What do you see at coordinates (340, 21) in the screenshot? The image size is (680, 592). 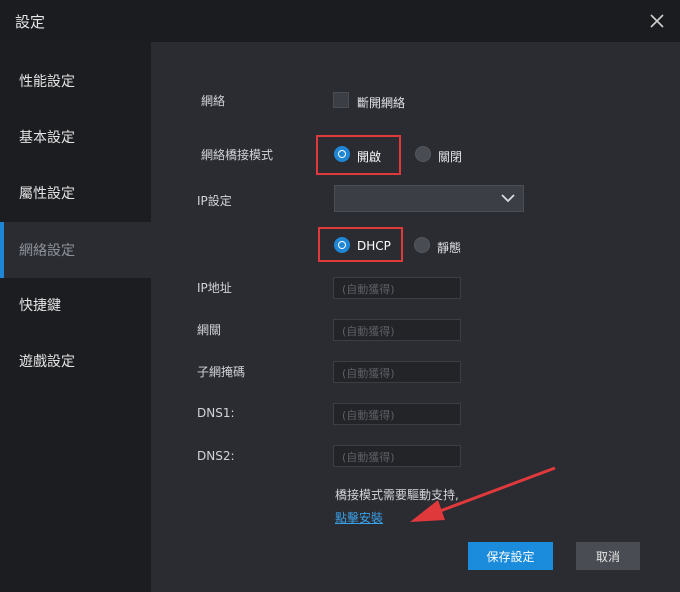 I see `title-bar: 設定` at bounding box center [340, 21].